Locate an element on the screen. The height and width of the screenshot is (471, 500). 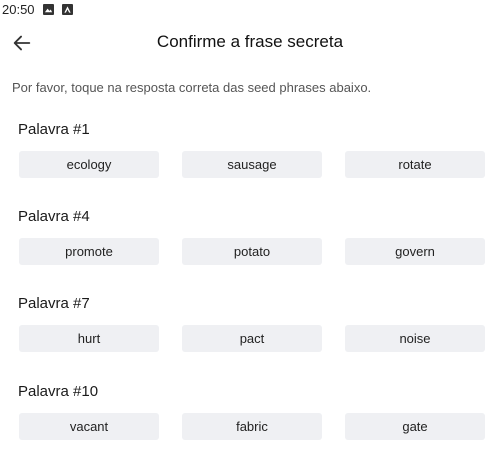
answer-option: rotate is located at coordinates (415, 164).